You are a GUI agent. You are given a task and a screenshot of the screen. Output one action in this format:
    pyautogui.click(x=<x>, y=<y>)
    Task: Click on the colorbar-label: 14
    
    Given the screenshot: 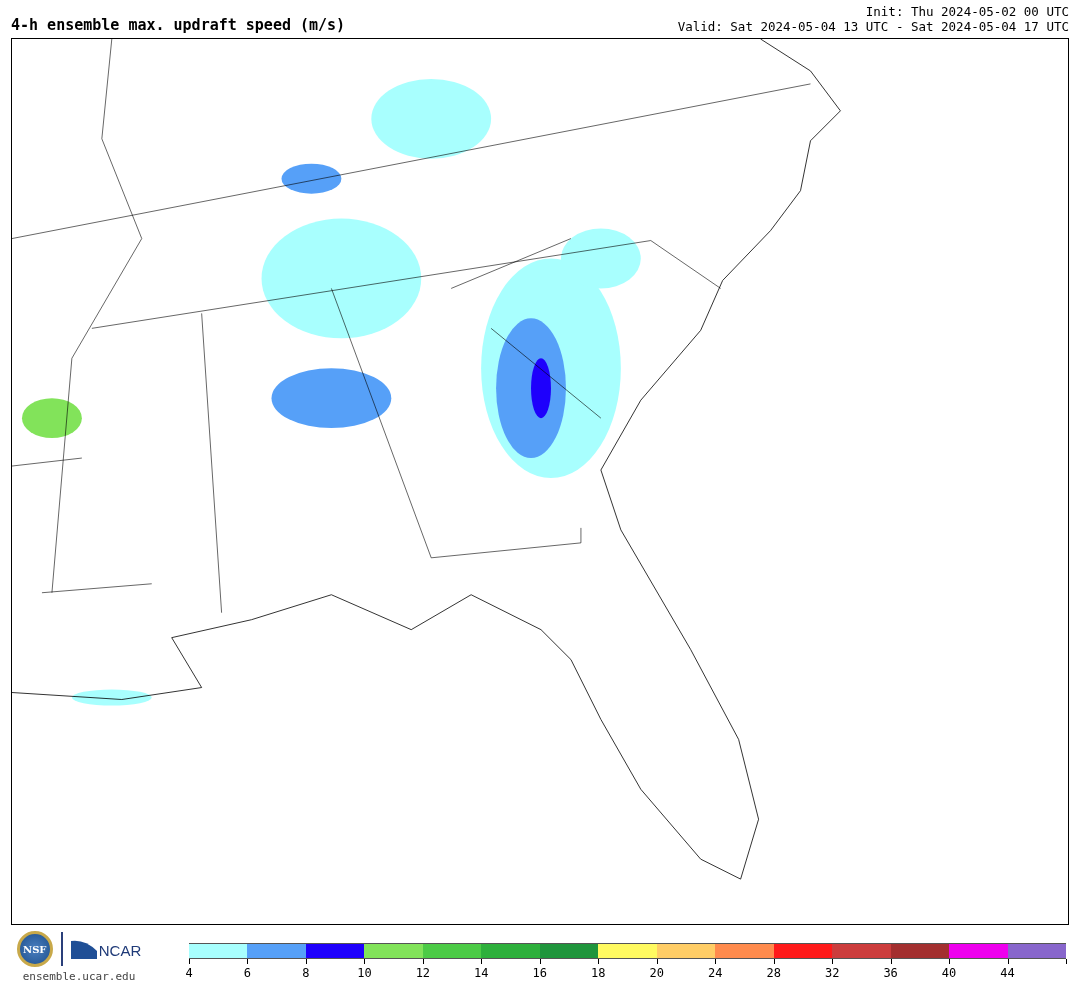 What is the action you would take?
    pyautogui.click(x=481, y=973)
    